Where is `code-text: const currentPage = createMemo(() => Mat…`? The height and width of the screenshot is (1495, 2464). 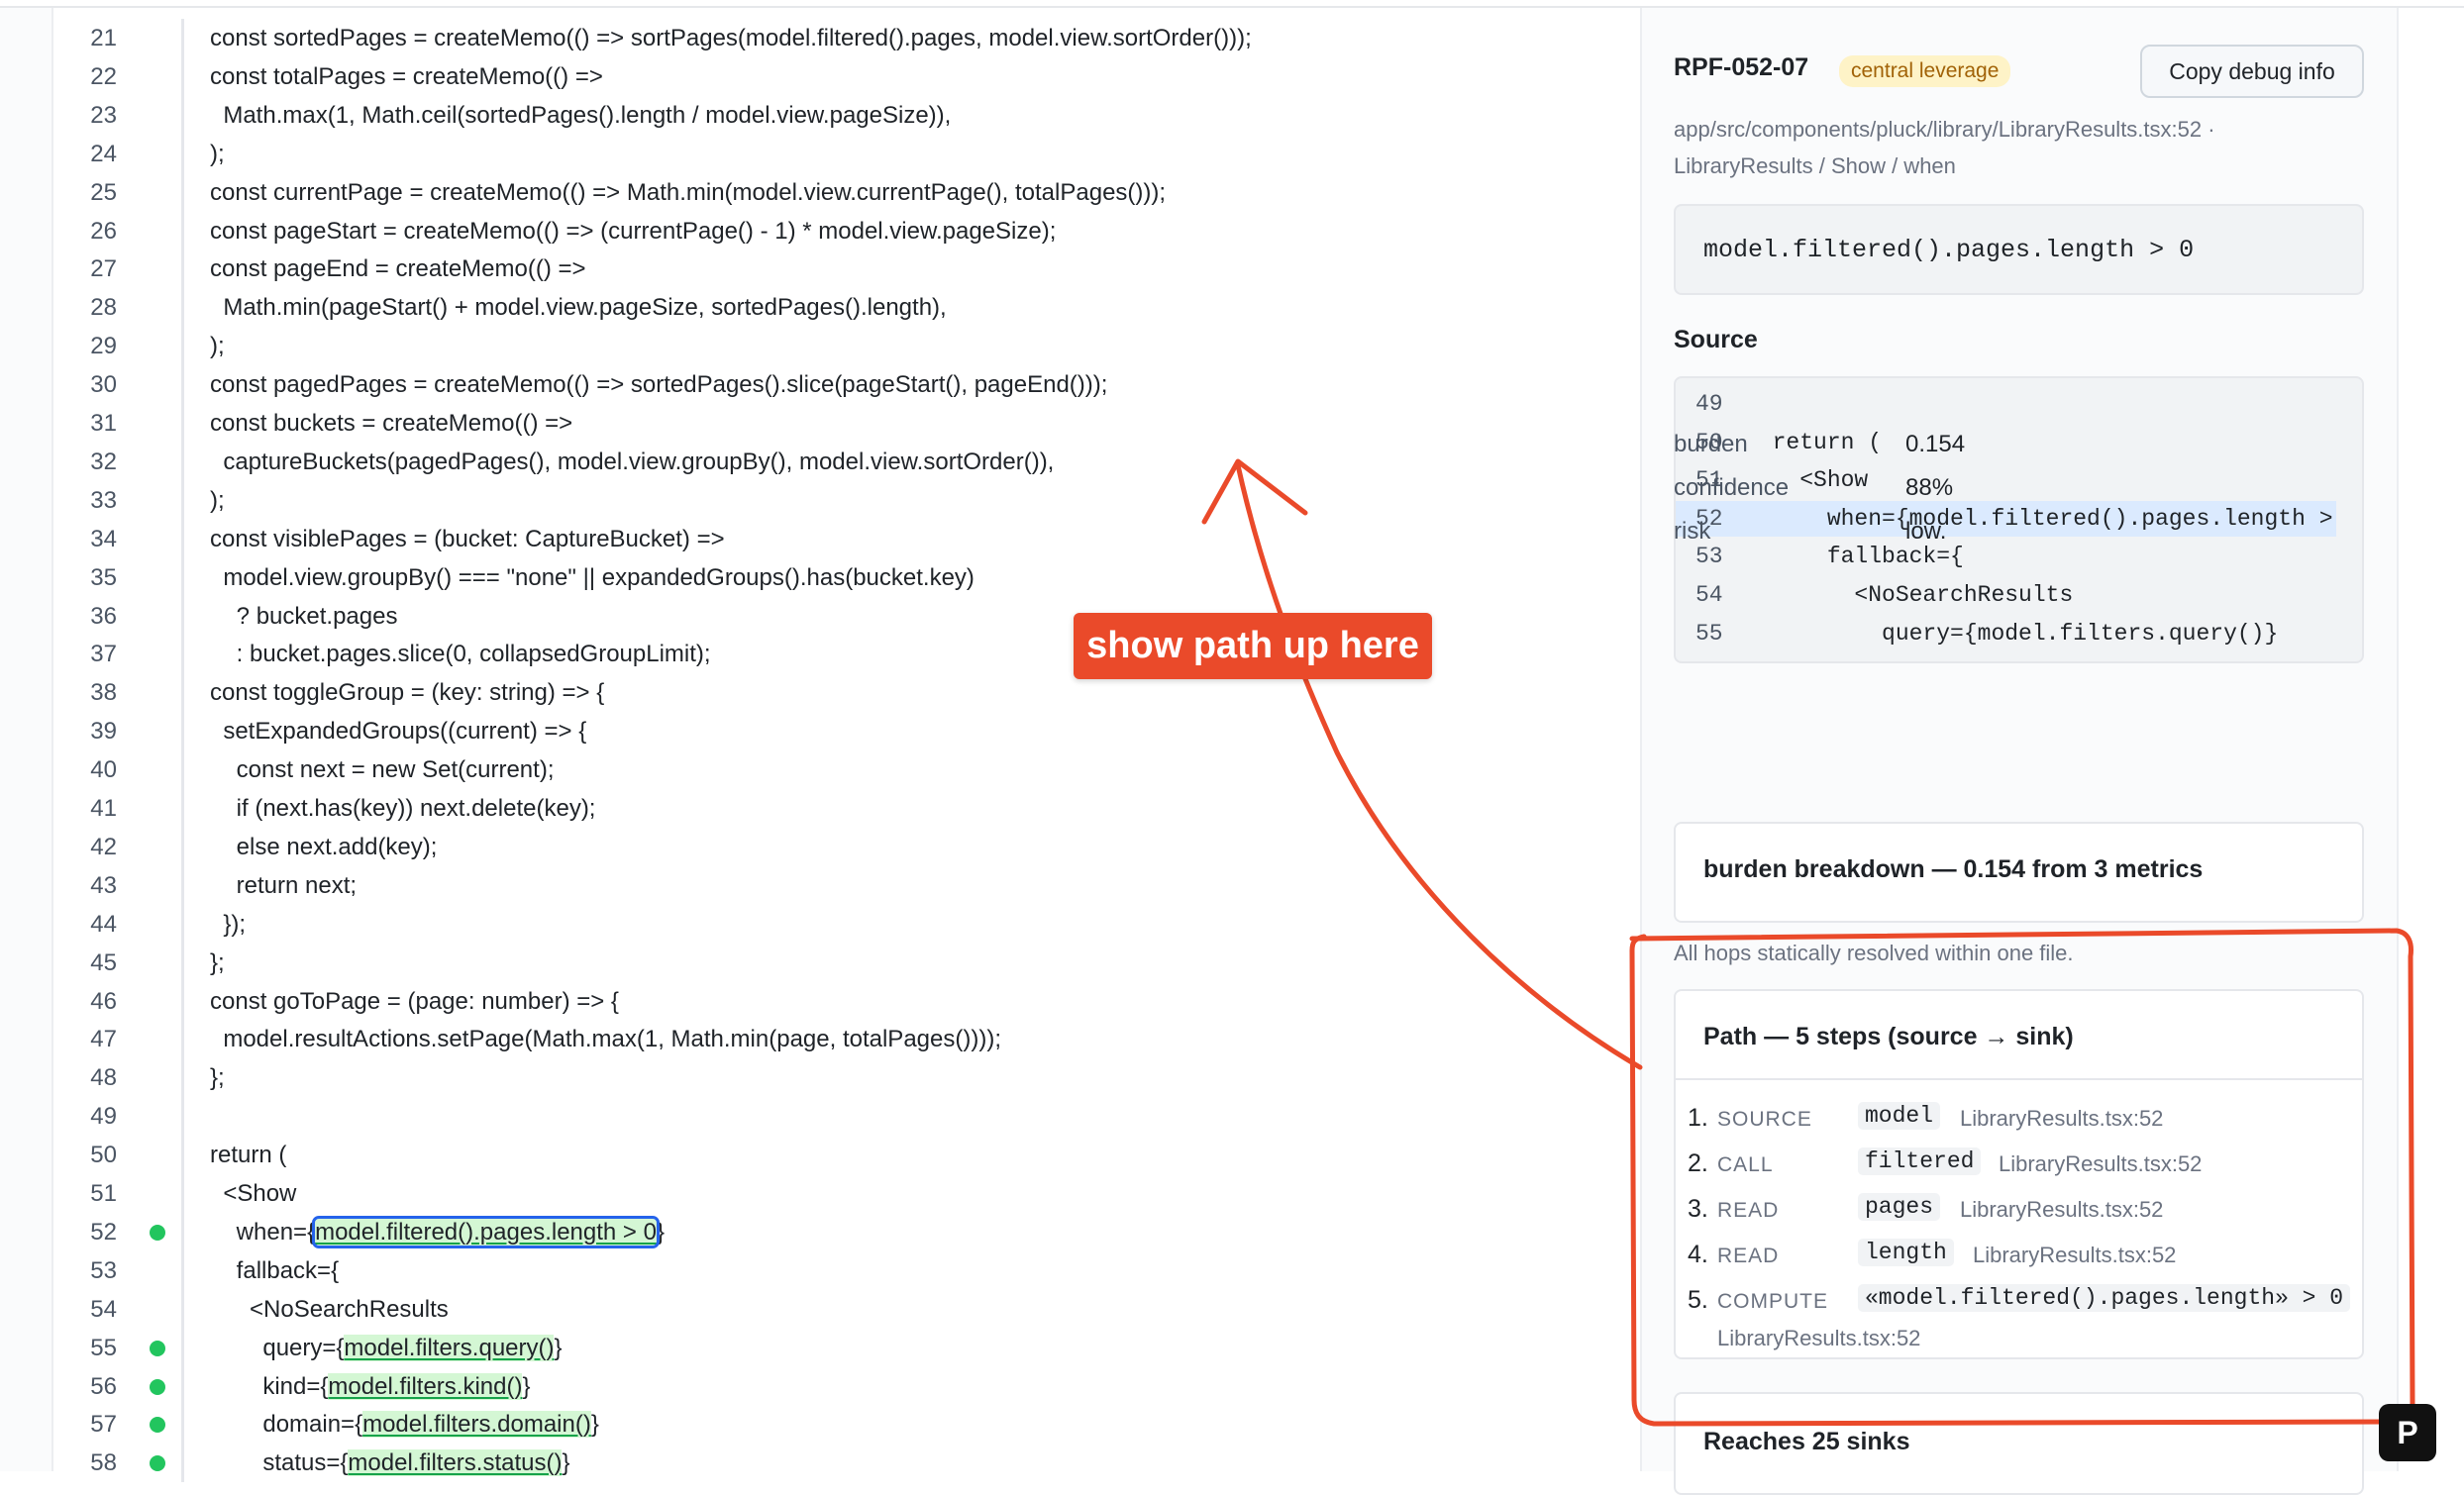
code-text: const currentPage = createMemo(() => Mat… is located at coordinates (688, 192).